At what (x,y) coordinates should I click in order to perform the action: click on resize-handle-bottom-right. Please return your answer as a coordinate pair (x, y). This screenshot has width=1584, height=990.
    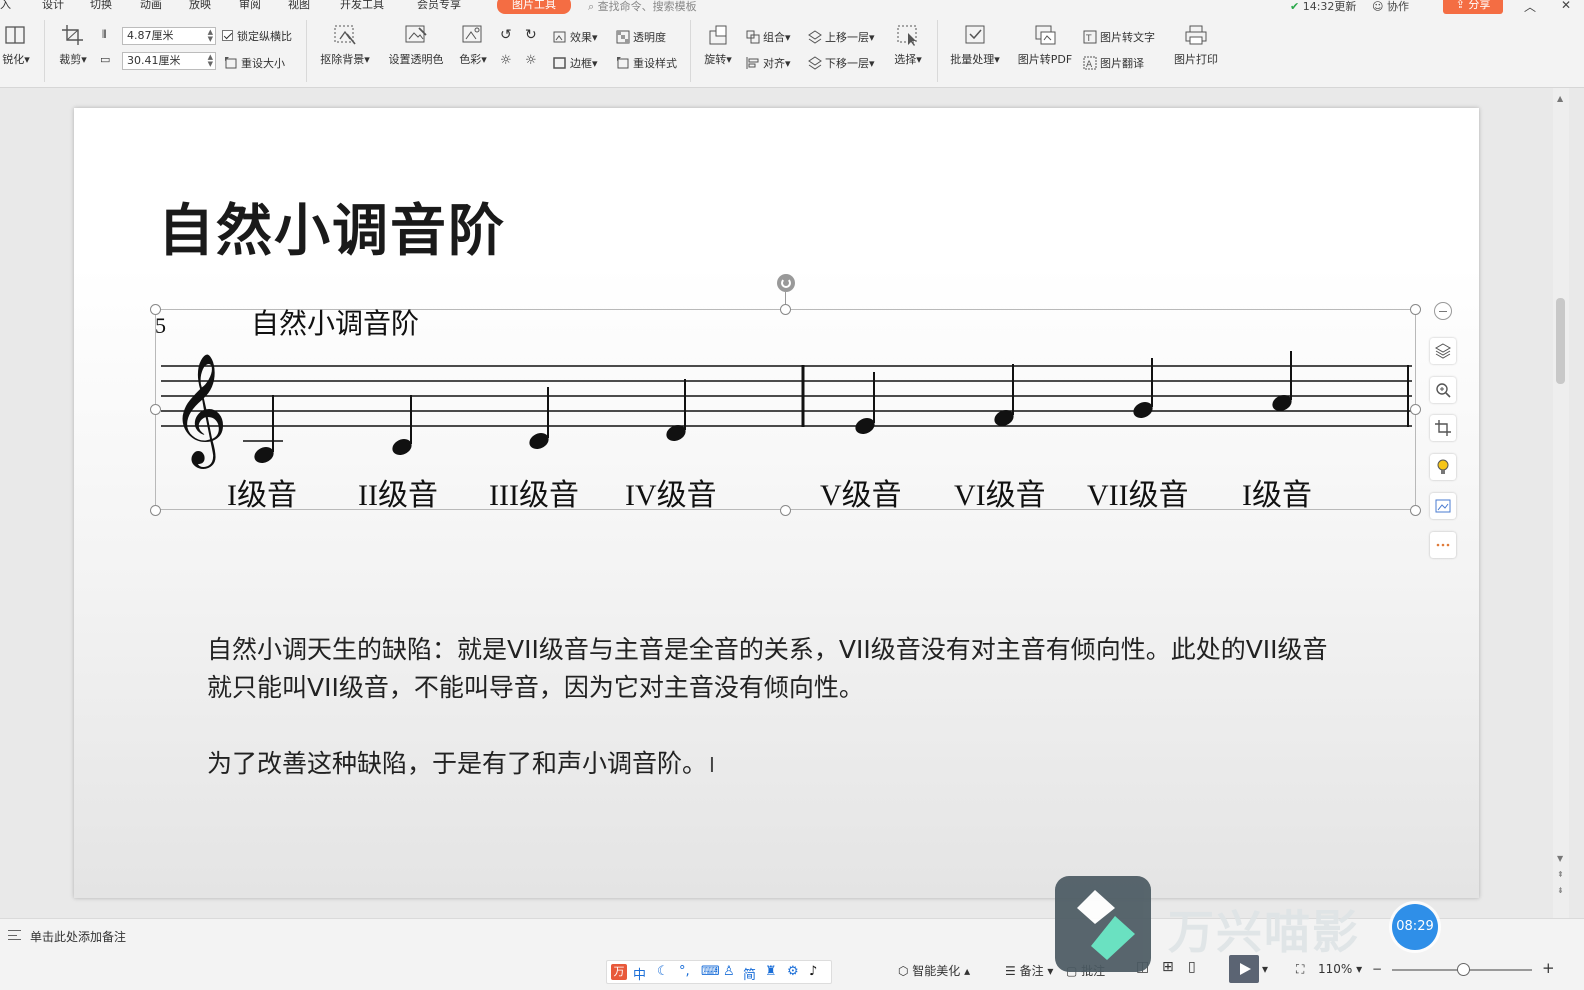
    Looking at the image, I should click on (1415, 510).